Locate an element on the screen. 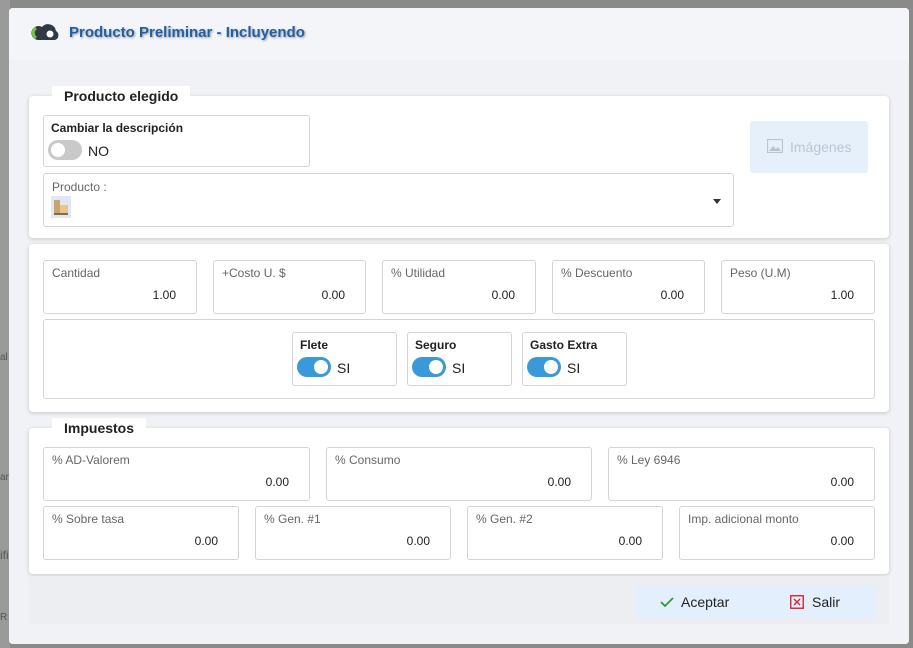 The image size is (913, 648). product-thumbnail-icon is located at coordinates (61, 207).